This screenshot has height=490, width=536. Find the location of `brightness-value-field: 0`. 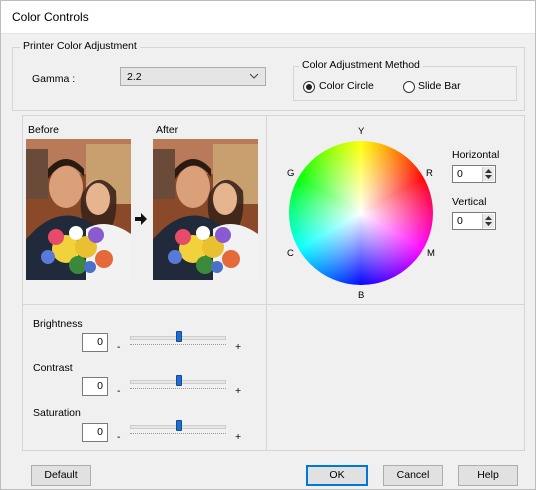

brightness-value-field: 0 is located at coordinates (95, 342).